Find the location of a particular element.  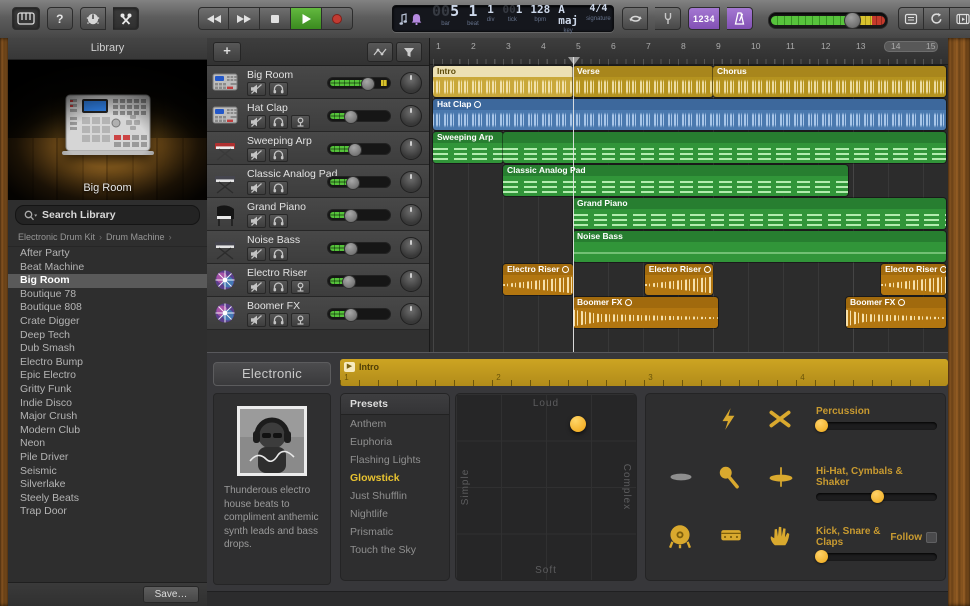

library-item-pile-driver: Pile Driver is located at coordinates (107, 458).